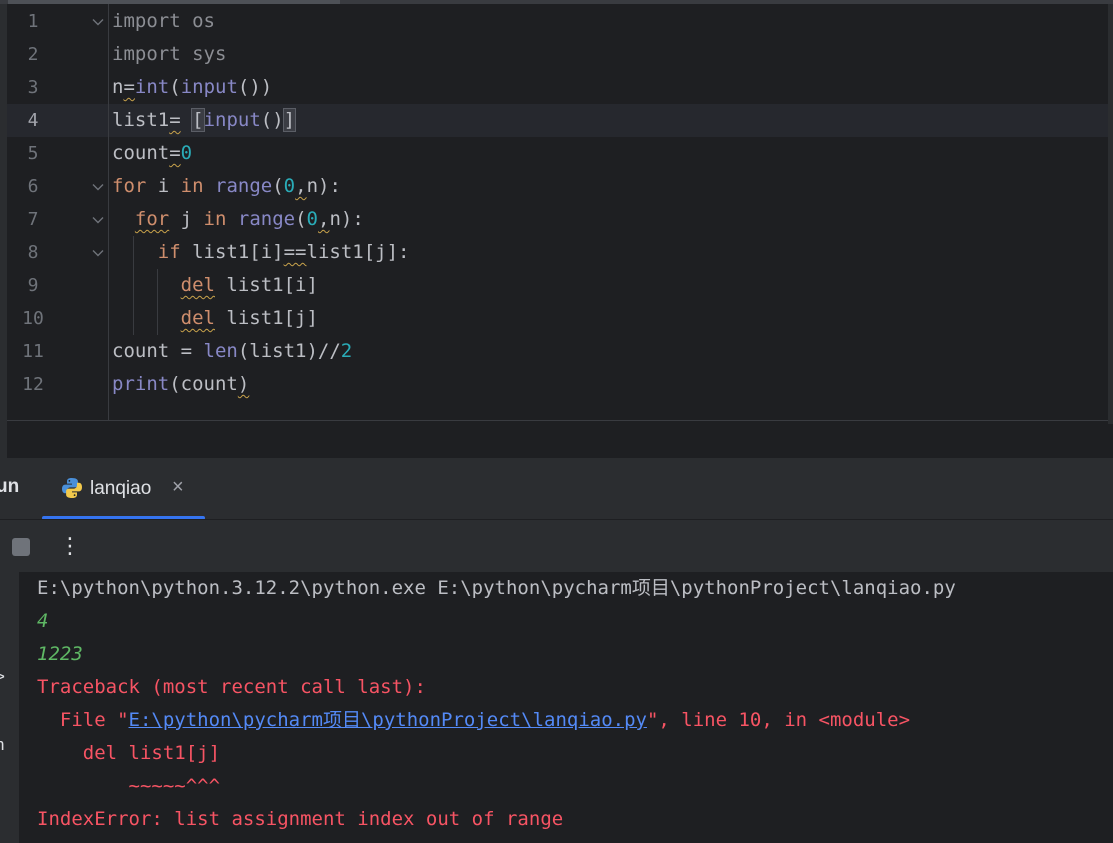 Image resolution: width=1113 pixels, height=843 pixels. I want to click on code-token: [, so click(198, 120).